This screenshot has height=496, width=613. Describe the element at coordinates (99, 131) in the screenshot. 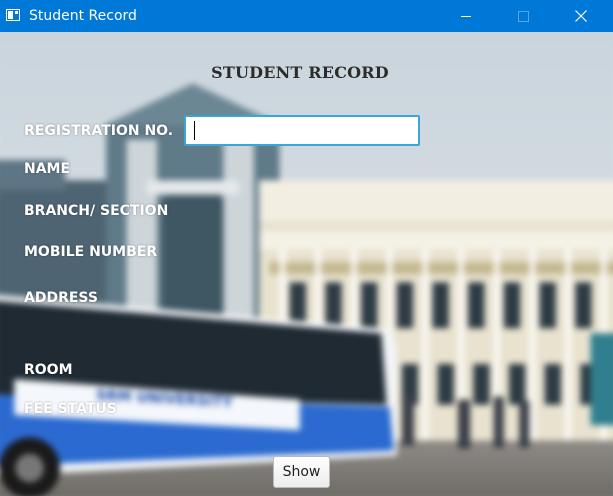

I see `registration-label: REGISTRATION NO.` at that location.